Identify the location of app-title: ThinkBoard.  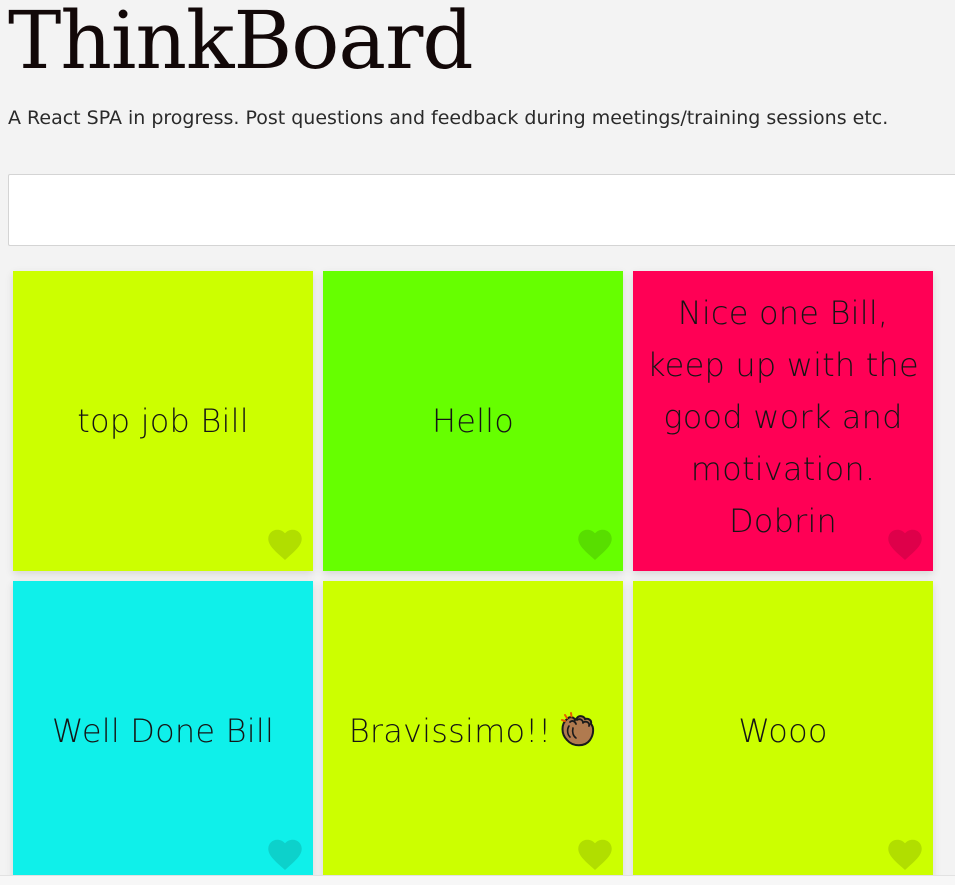
(241, 43).